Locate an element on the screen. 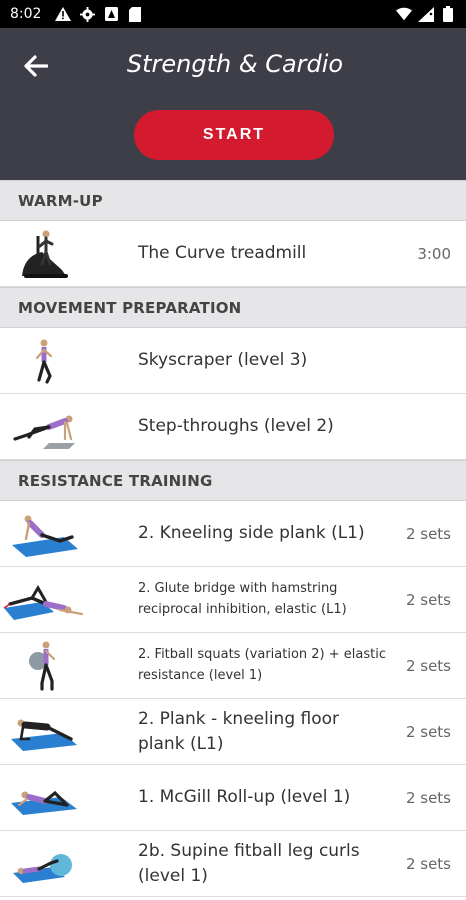  section-header-movement-preparation: MOVEMENT PREPARATION is located at coordinates (233, 307).